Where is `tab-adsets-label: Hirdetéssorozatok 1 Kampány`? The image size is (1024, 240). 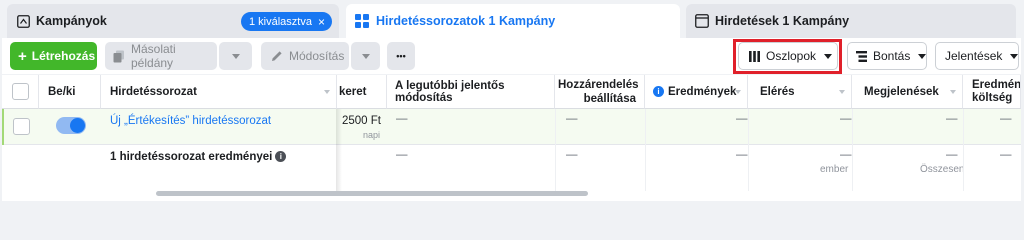 tab-adsets-label: Hirdetéssorozatok 1 Kampány is located at coordinates (466, 21).